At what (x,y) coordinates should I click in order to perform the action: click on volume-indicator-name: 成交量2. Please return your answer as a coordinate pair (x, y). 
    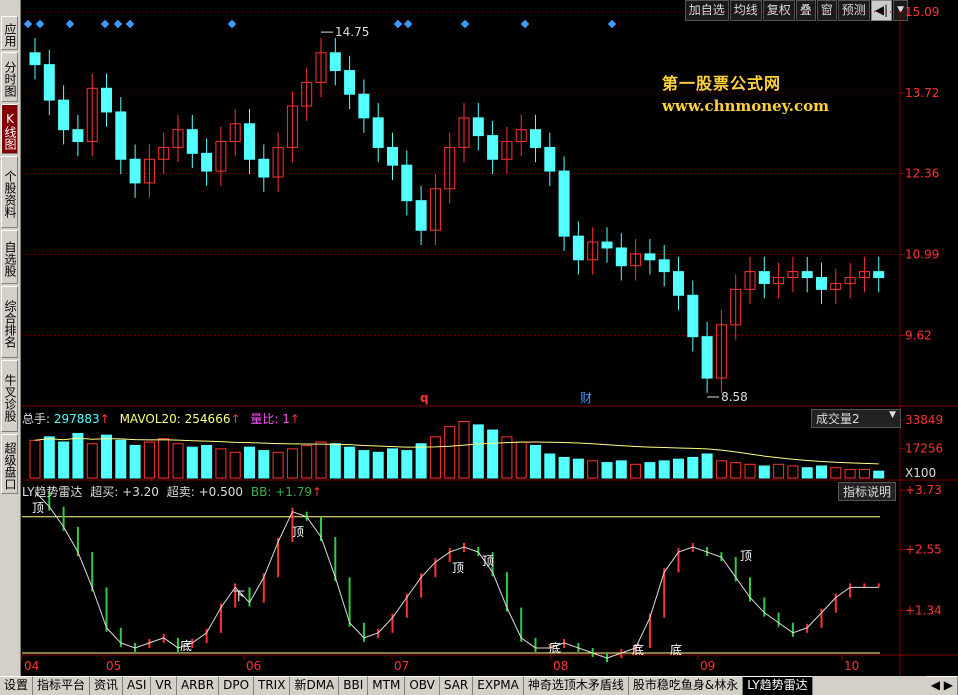
    Looking at the image, I should click on (838, 419).